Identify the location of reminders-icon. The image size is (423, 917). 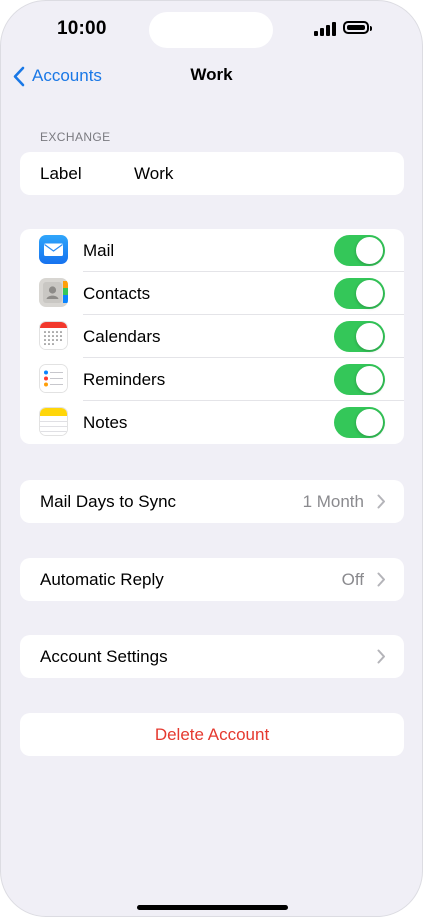
(53, 378).